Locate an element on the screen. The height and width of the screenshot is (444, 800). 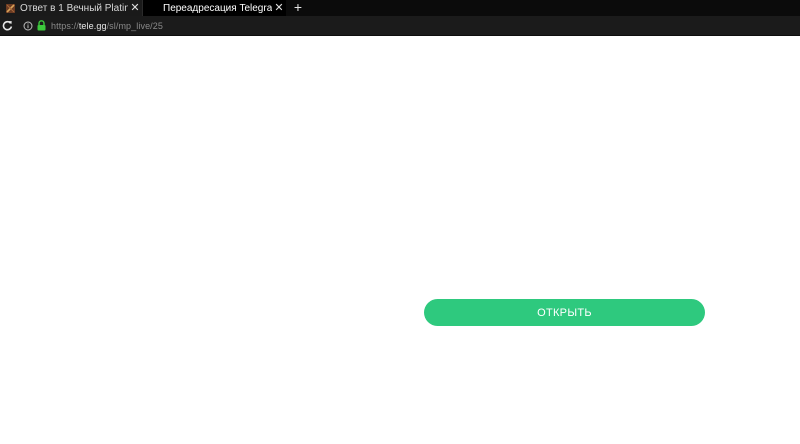
tab-platinum: Ответ в 1 Вечный Platinum ✕ is located at coordinates (71, 8).